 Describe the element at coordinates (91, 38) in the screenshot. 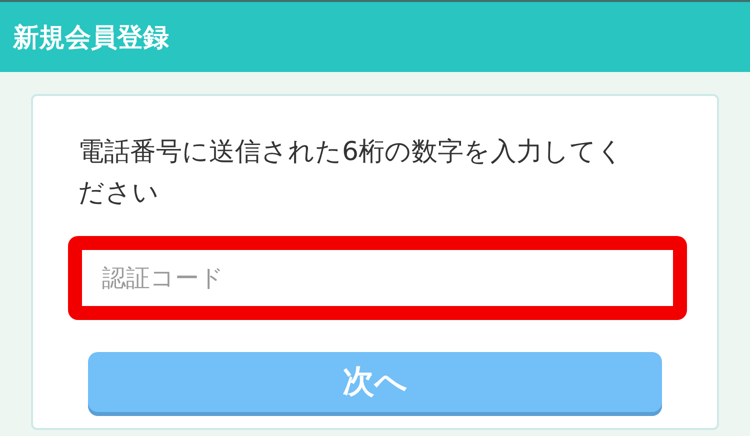

I see `page-title: 新規会員登録` at that location.